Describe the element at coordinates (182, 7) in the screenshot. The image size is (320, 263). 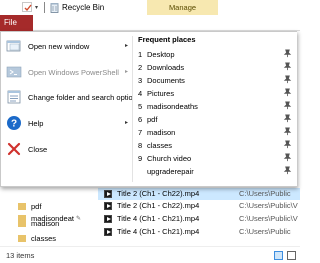
I see `tab-manage: Manage` at that location.